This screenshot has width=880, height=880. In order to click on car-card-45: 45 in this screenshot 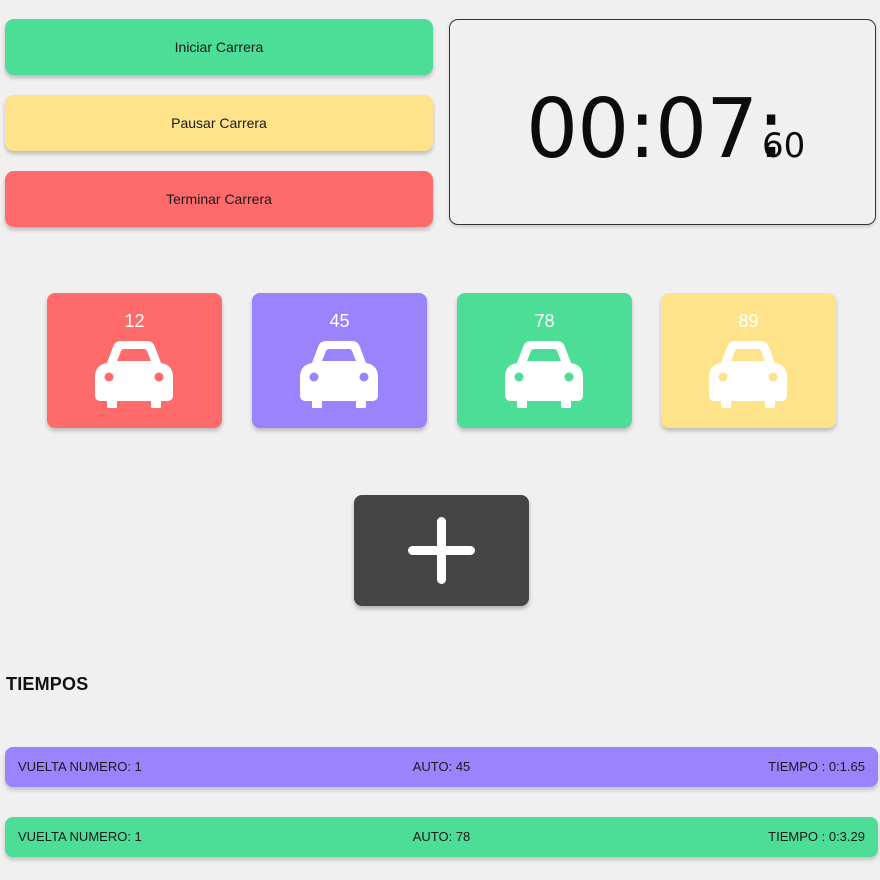, I will do `click(339, 360)`.